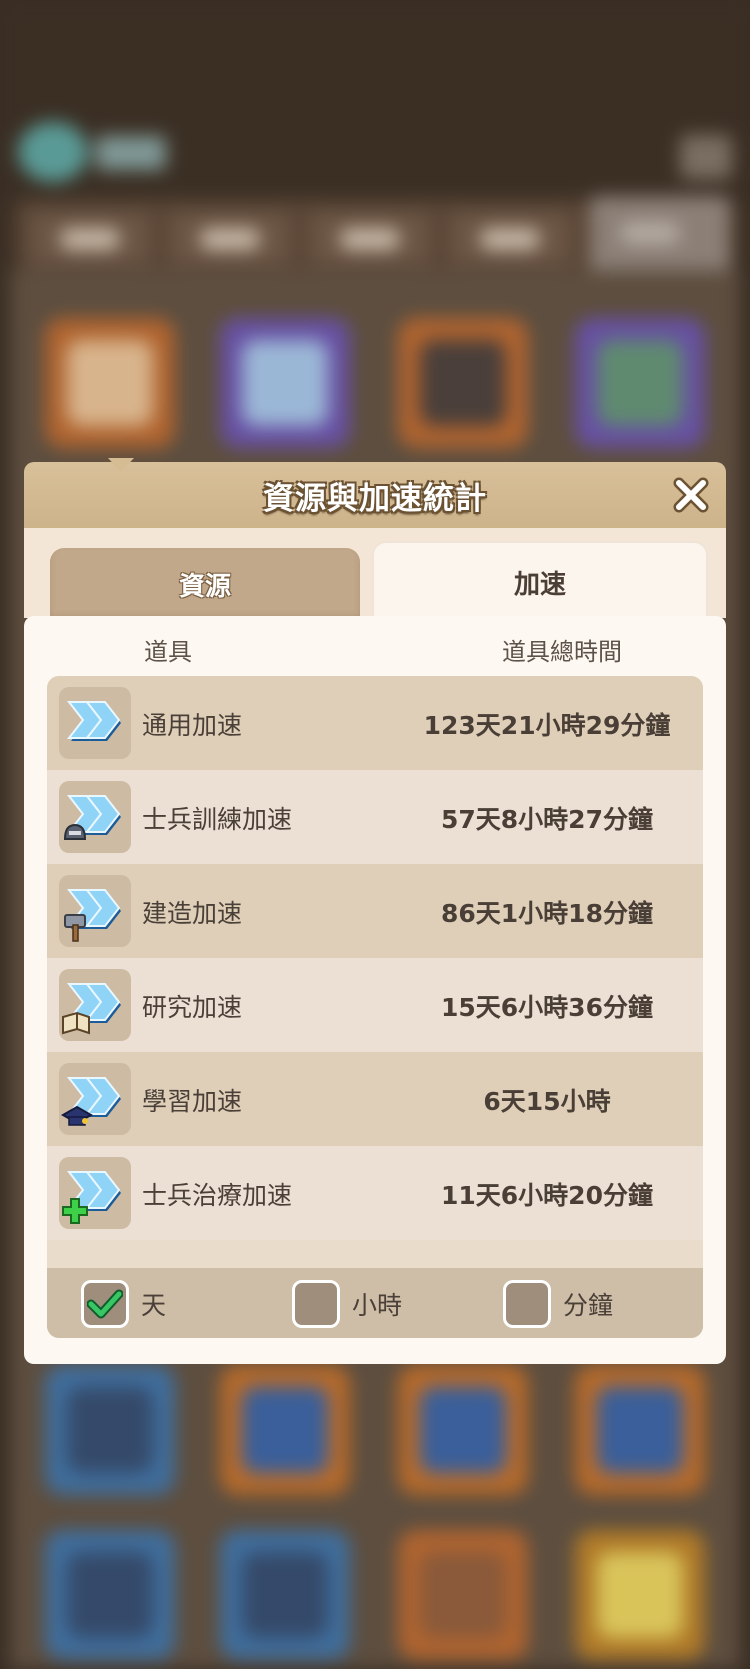 This screenshot has height=1669, width=750. I want to click on speedup-training-icon, so click(95, 817).